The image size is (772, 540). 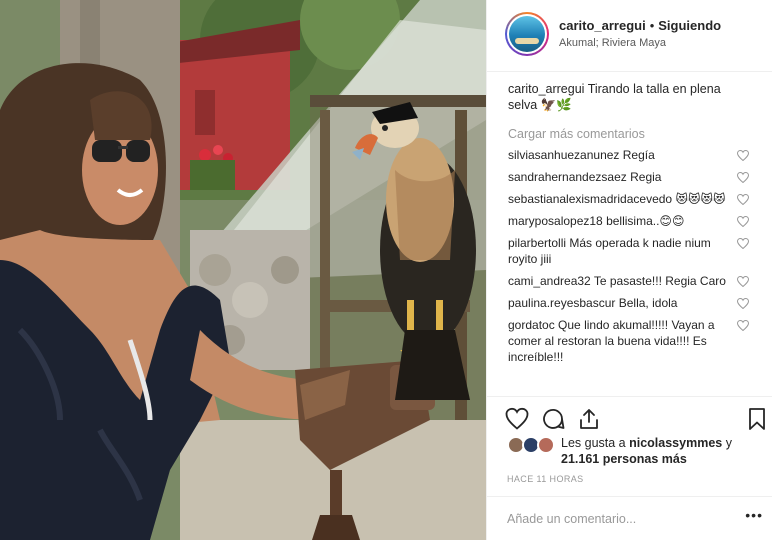 I want to click on comment-text: 😻😻😻😻, so click(x=700, y=199).